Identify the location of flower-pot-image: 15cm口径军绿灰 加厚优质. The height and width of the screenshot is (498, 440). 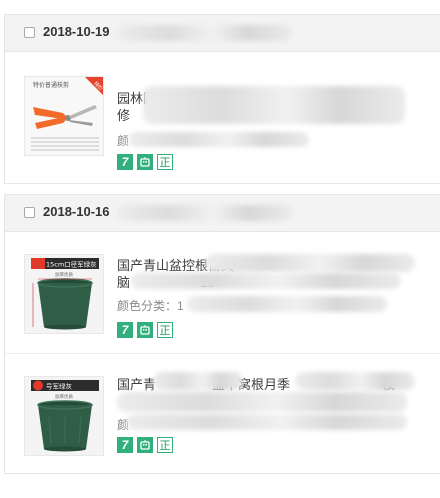
(64, 294).